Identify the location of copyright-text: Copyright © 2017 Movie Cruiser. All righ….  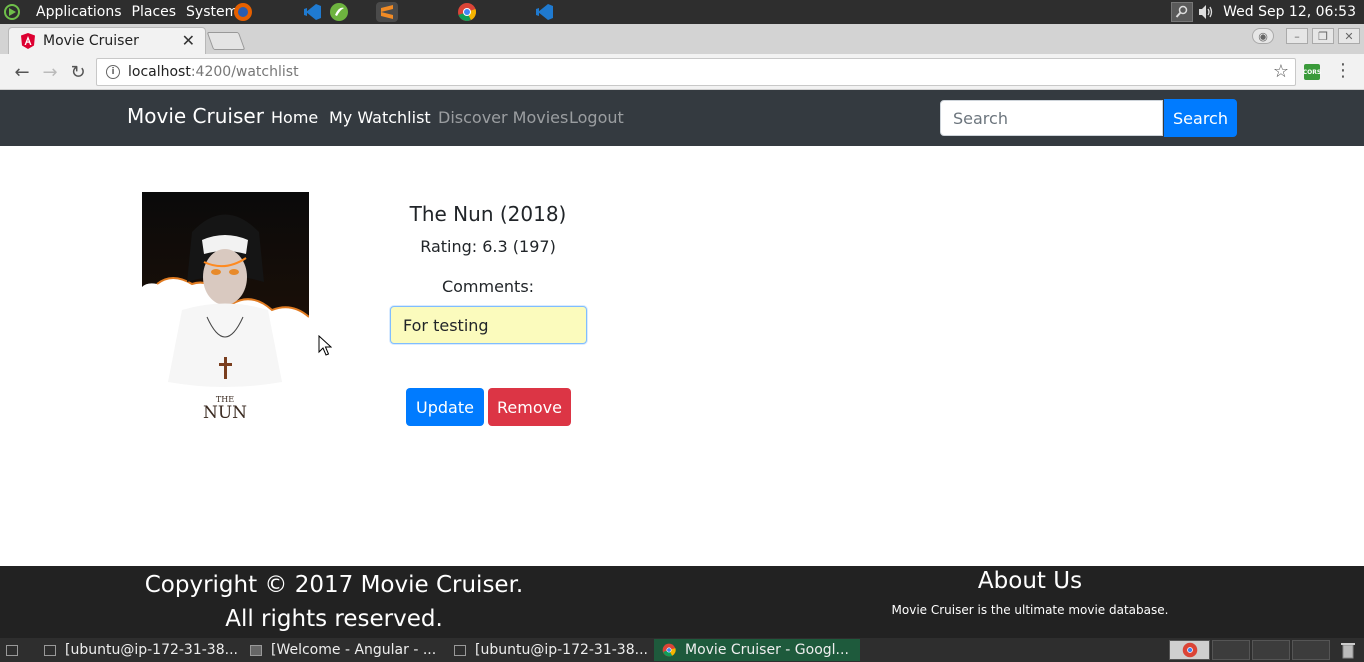
(334, 602).